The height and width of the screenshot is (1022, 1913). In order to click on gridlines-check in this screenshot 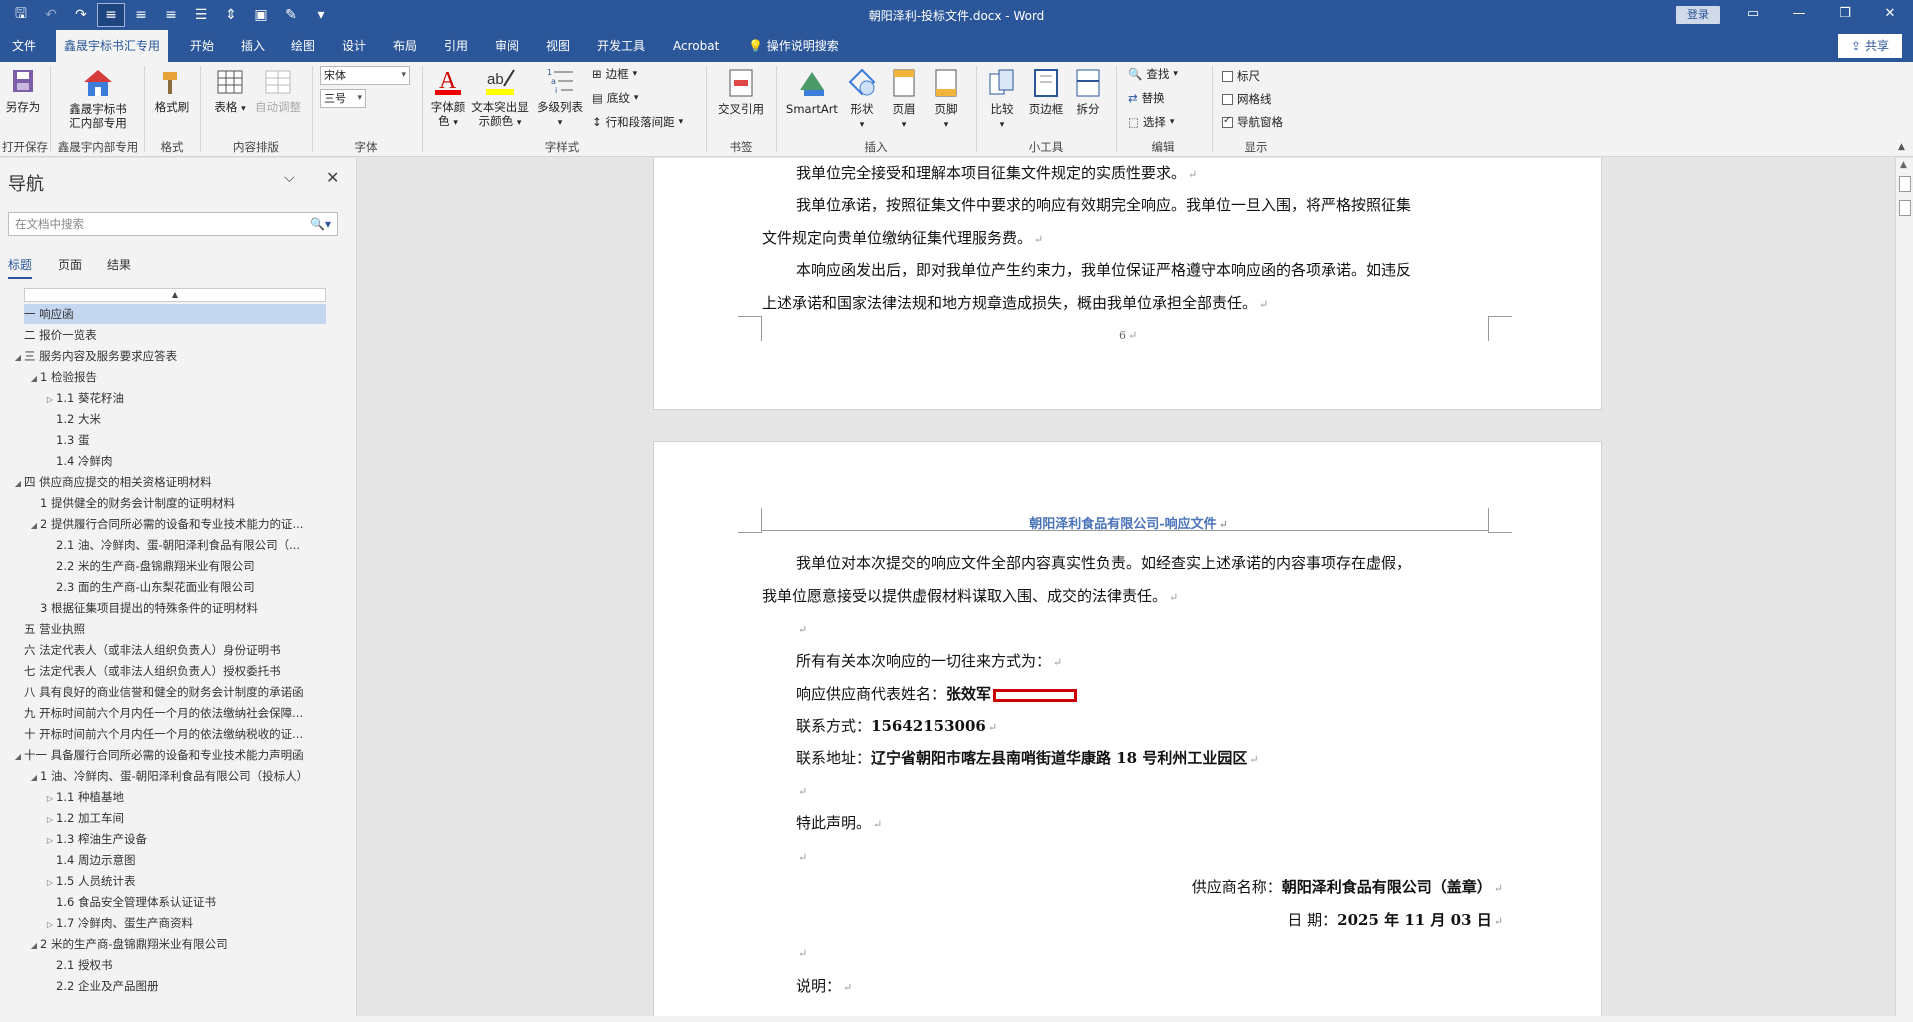, I will do `click(1227, 99)`.